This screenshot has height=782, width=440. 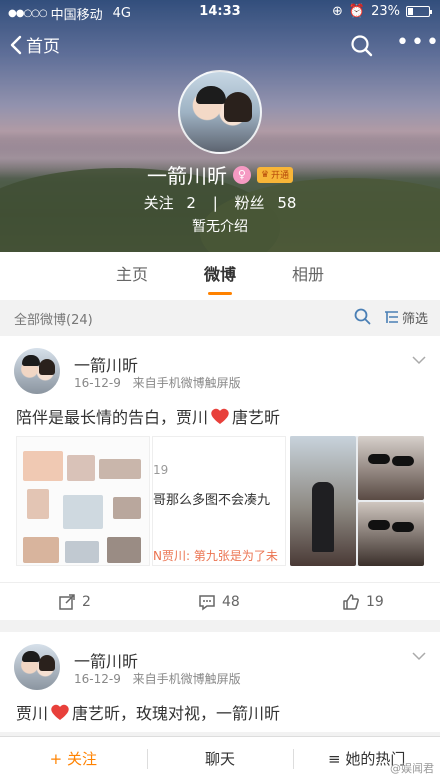 What do you see at coordinates (266, 203) in the screenshot?
I see `fans-link: 粉丝 58` at bounding box center [266, 203].